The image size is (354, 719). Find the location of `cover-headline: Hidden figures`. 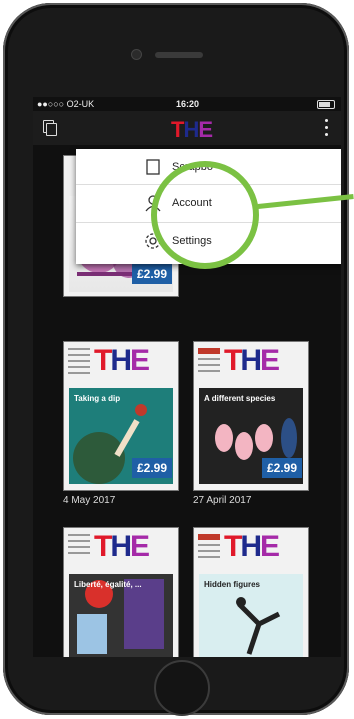

cover-headline: Hidden figures is located at coordinates (232, 584).